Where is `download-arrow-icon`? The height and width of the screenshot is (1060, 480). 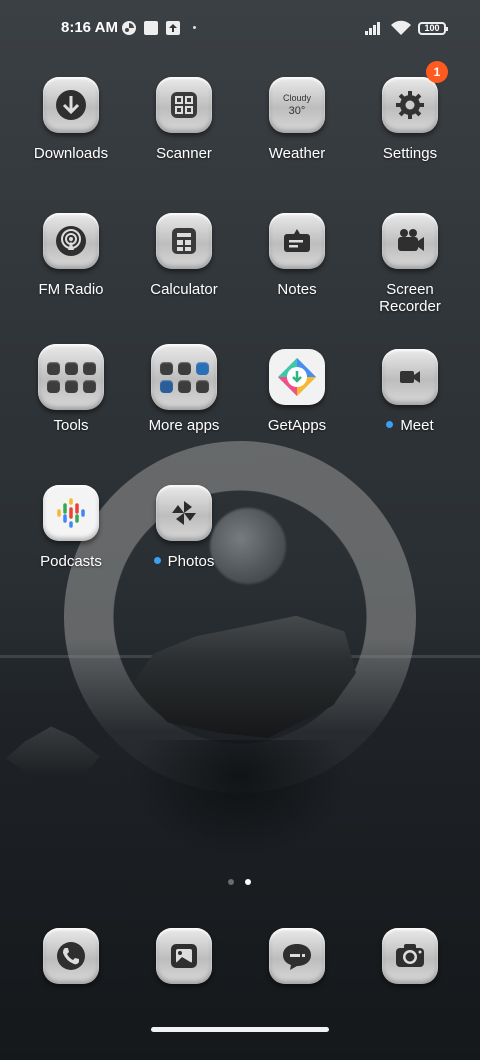 download-arrow-icon is located at coordinates (71, 105).